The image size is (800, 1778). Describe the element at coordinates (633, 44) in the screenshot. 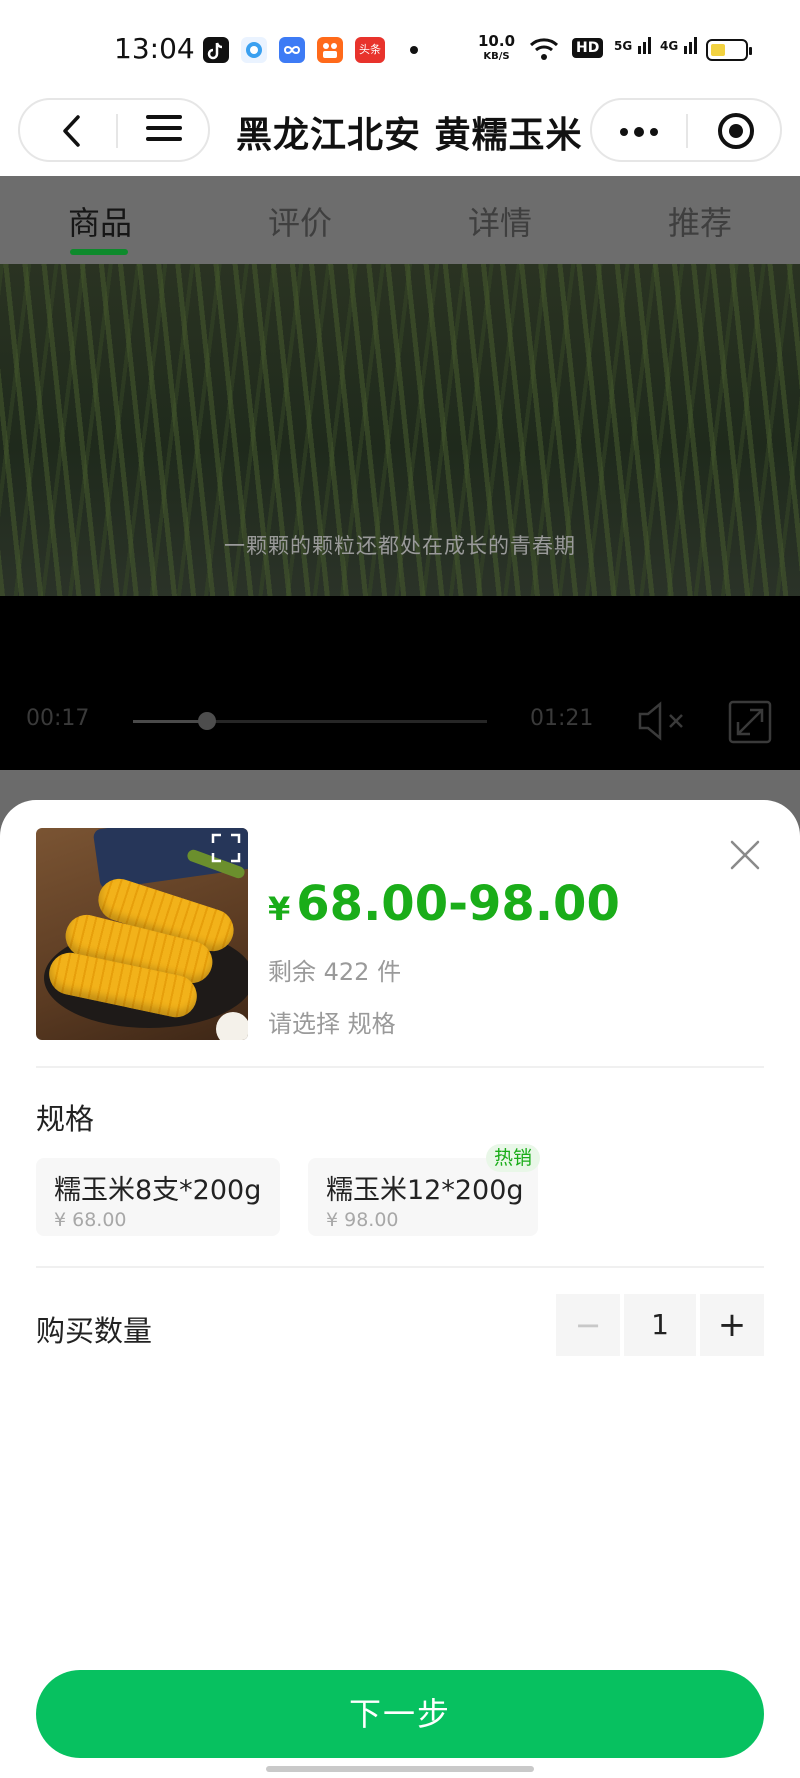

I see `signal-5g-icon: 5G` at that location.